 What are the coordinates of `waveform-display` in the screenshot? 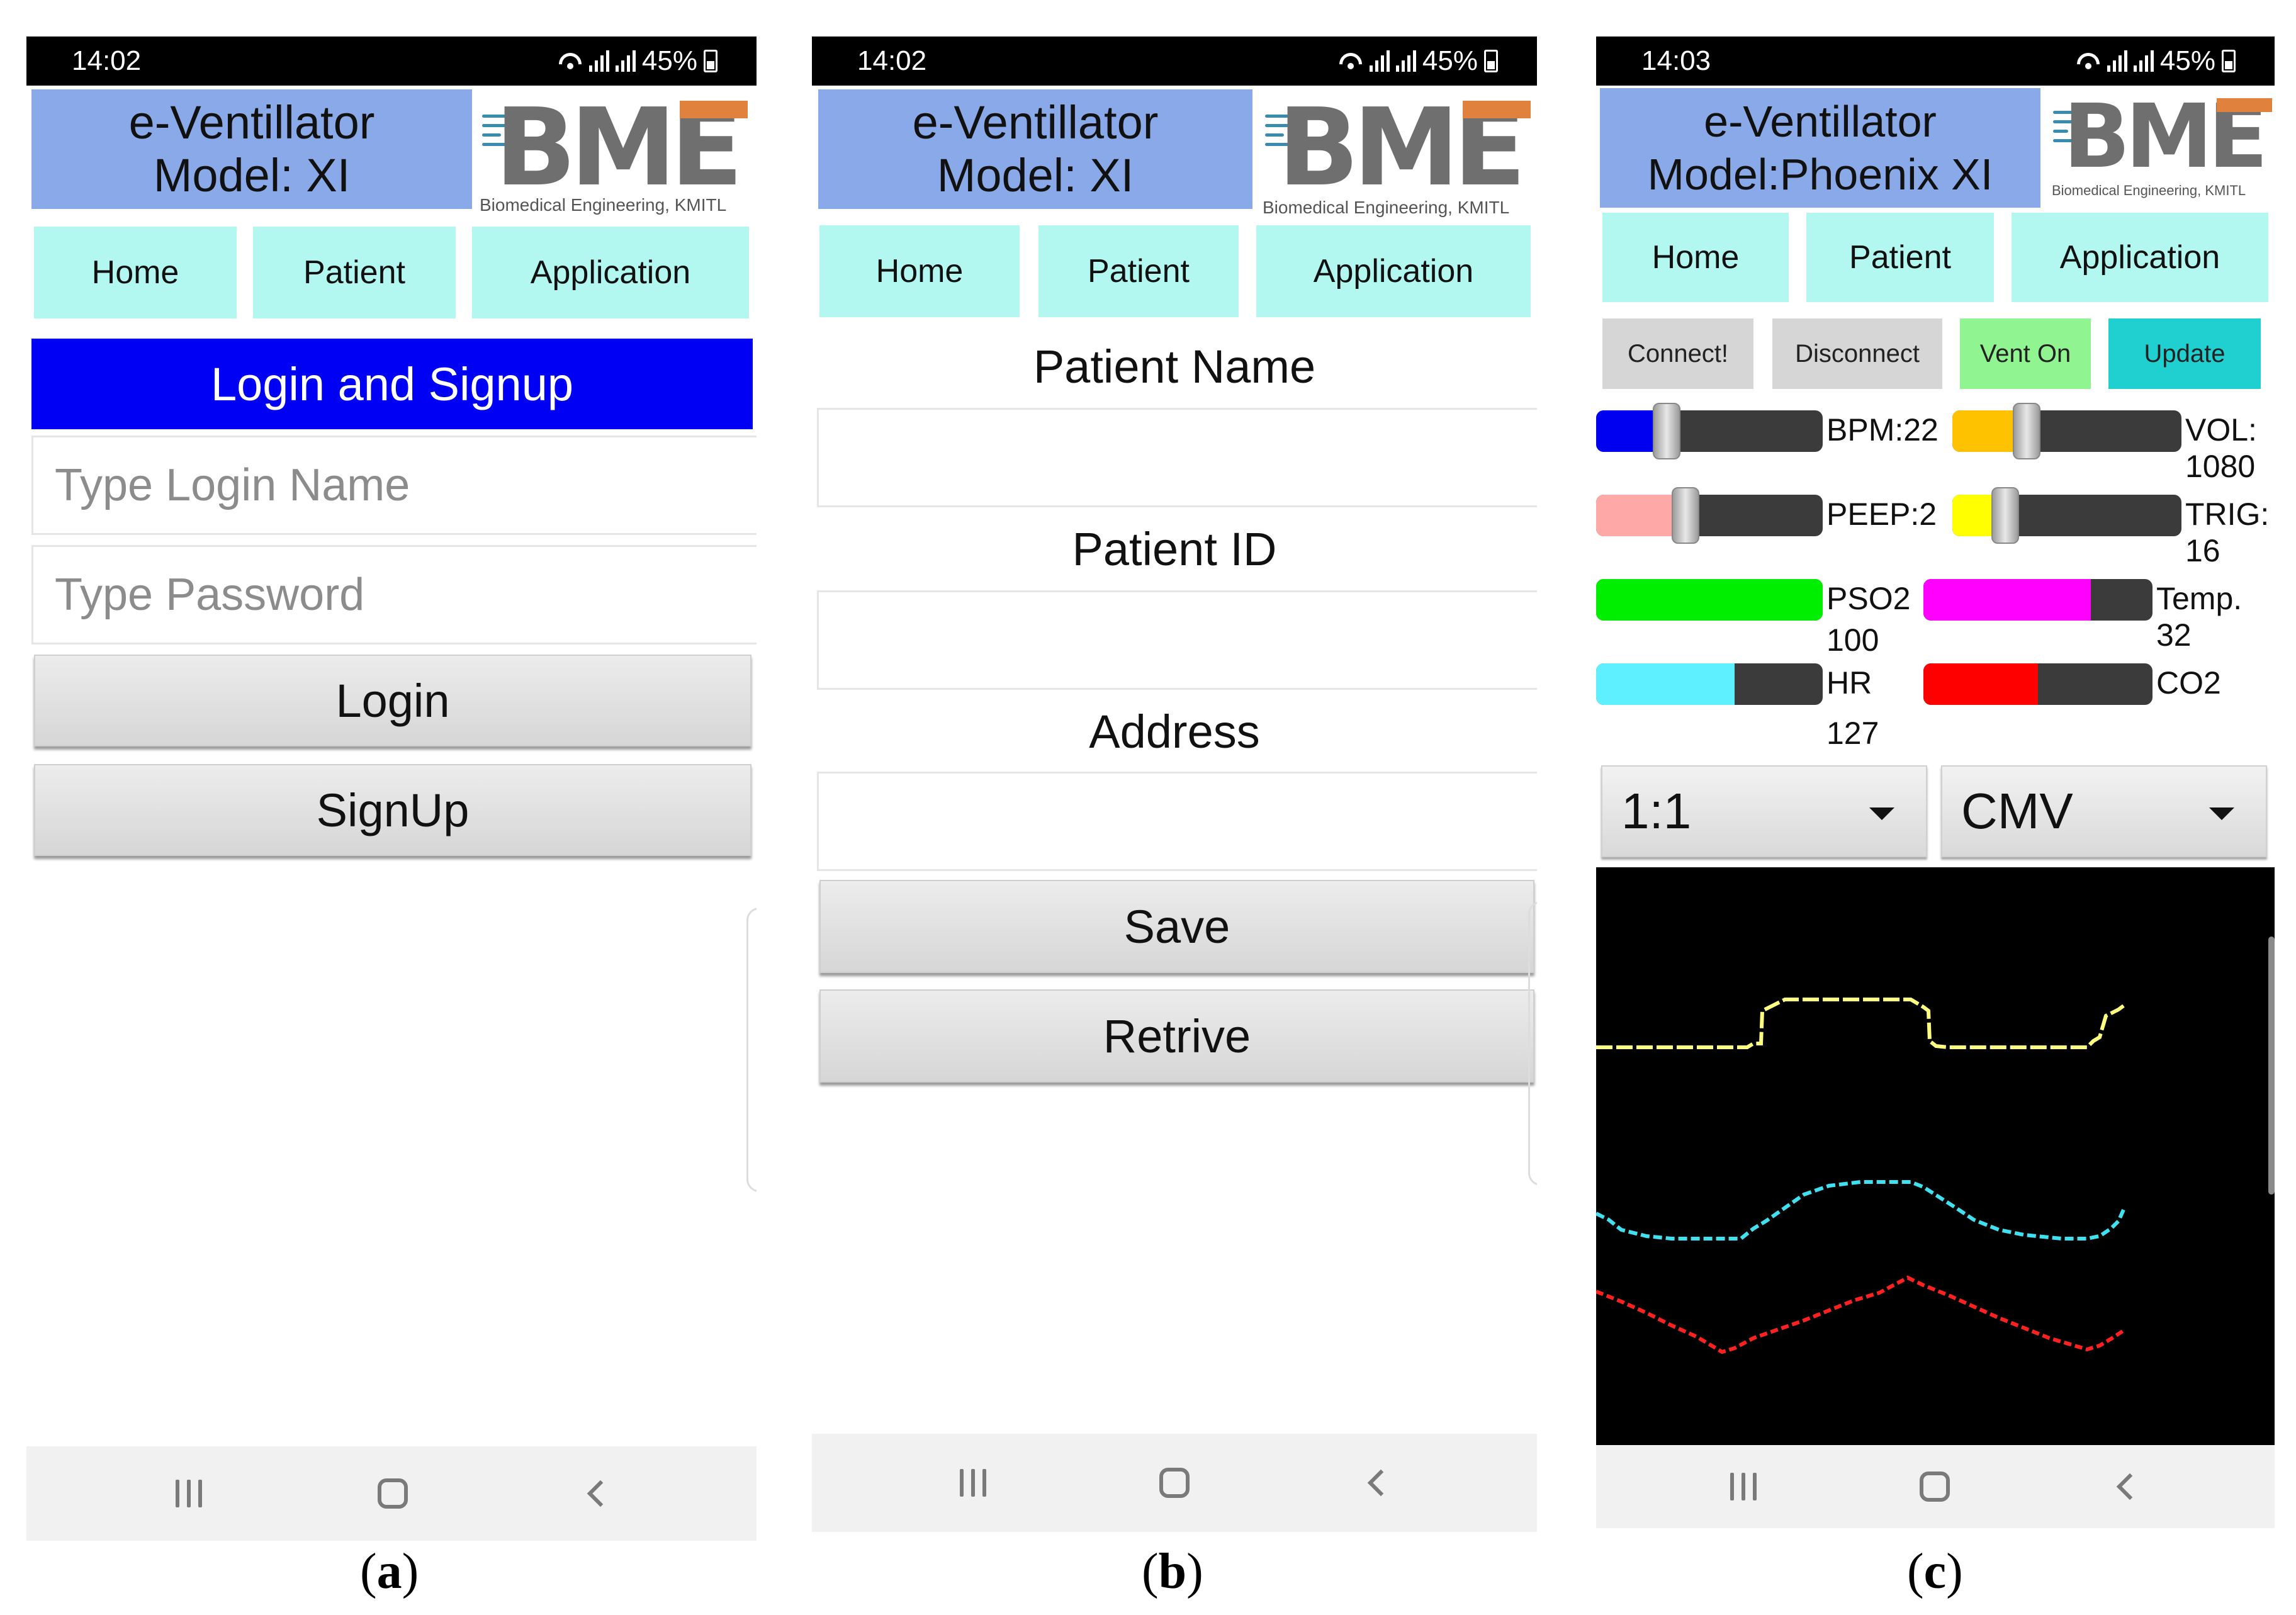 It's located at (1936, 1156).